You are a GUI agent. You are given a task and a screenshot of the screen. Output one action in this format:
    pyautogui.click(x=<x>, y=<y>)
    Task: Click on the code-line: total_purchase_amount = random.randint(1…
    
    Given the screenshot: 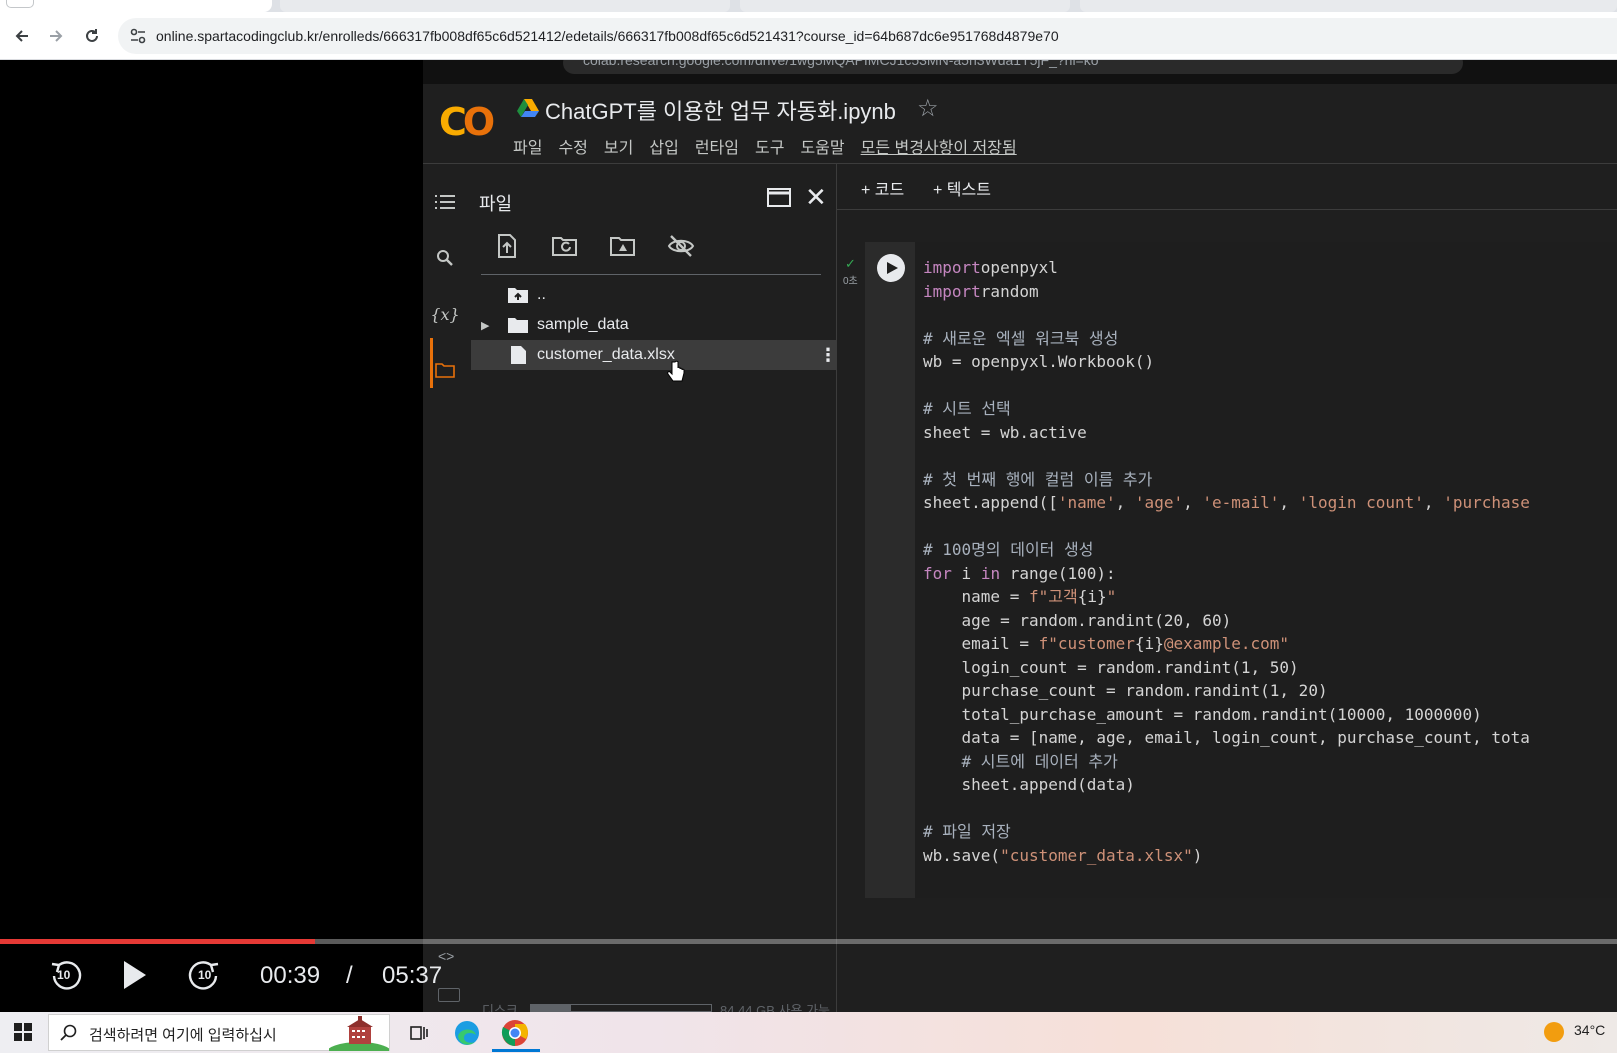 What is the action you would take?
    pyautogui.click(x=1226, y=715)
    